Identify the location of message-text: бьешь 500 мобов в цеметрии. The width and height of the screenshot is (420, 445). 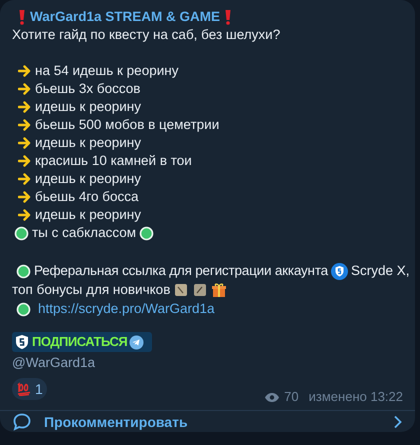
(127, 125).